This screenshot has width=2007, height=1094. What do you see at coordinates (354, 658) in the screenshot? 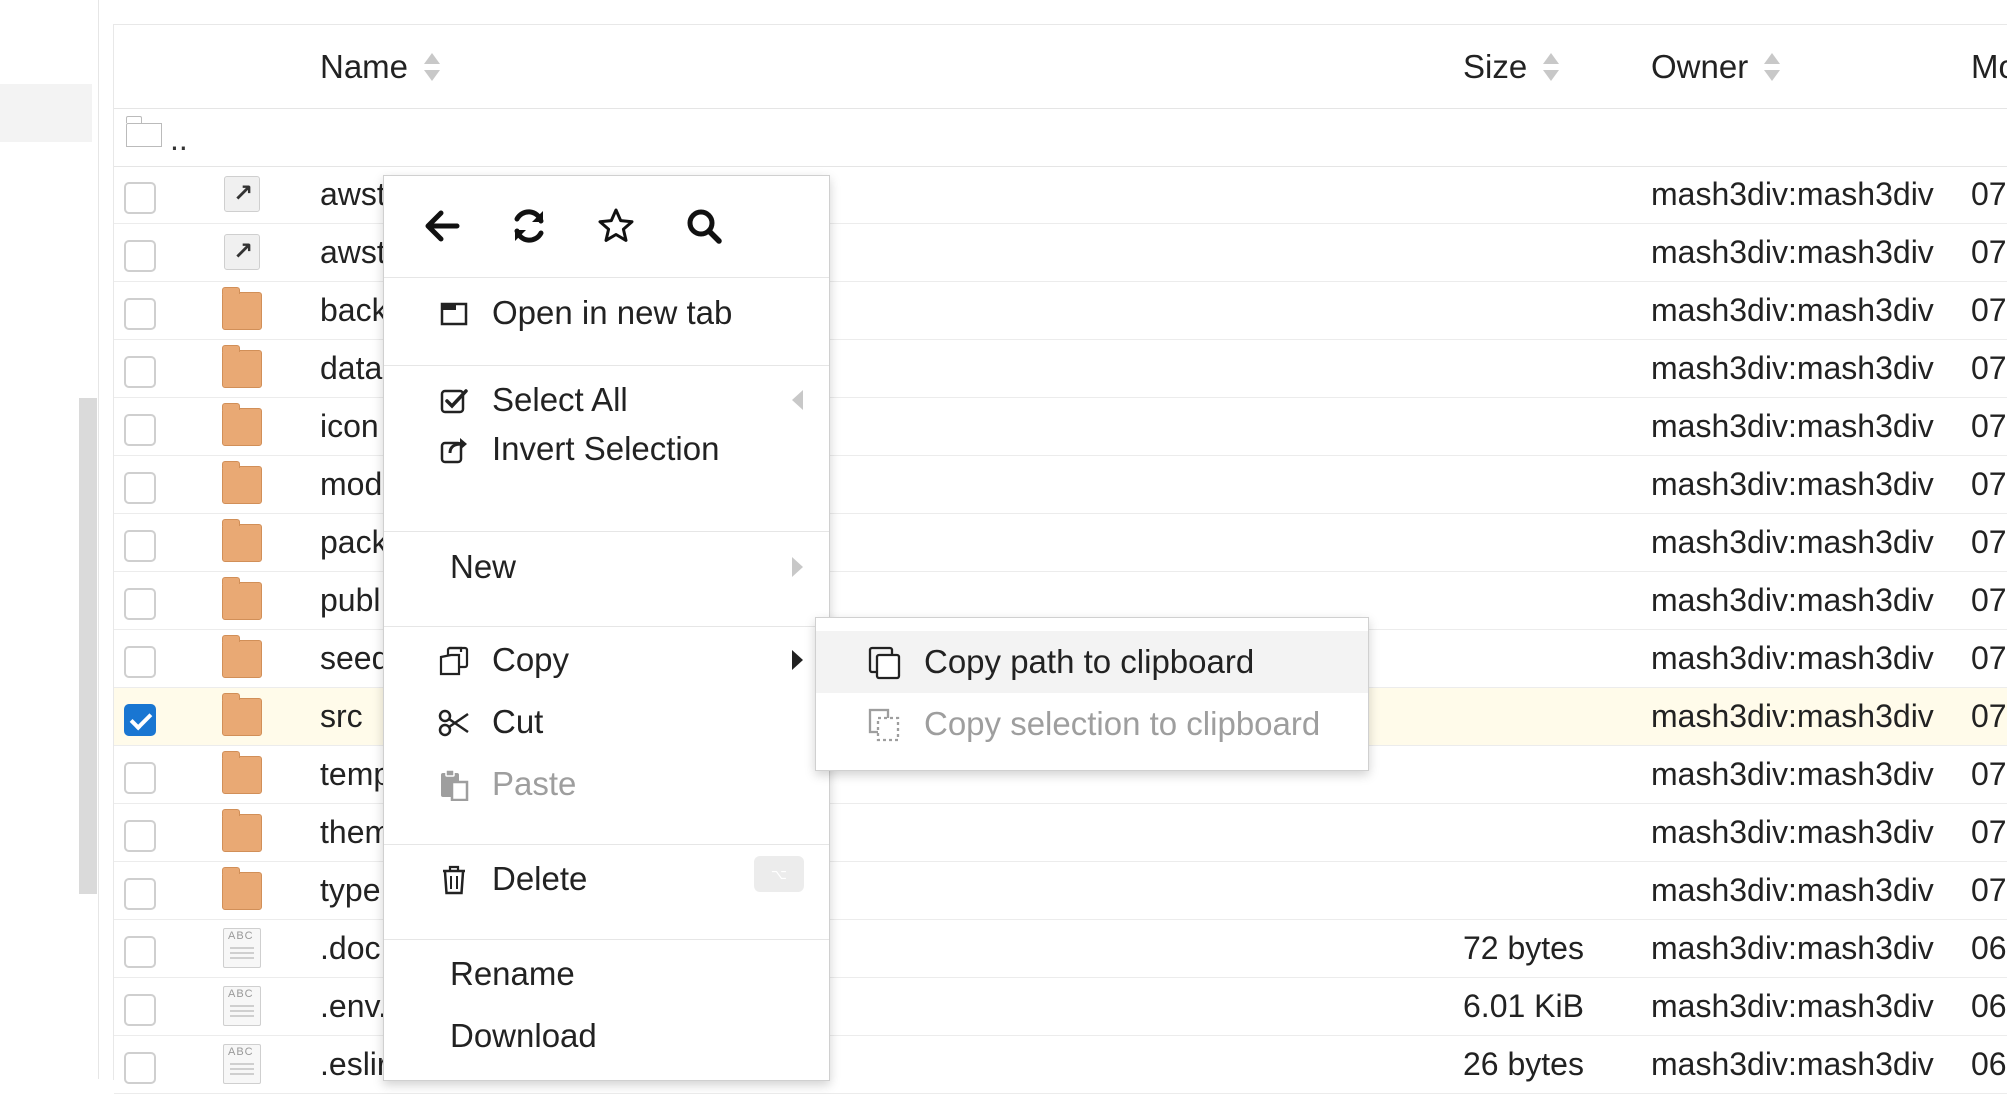
I see `file-name: seed` at bounding box center [354, 658].